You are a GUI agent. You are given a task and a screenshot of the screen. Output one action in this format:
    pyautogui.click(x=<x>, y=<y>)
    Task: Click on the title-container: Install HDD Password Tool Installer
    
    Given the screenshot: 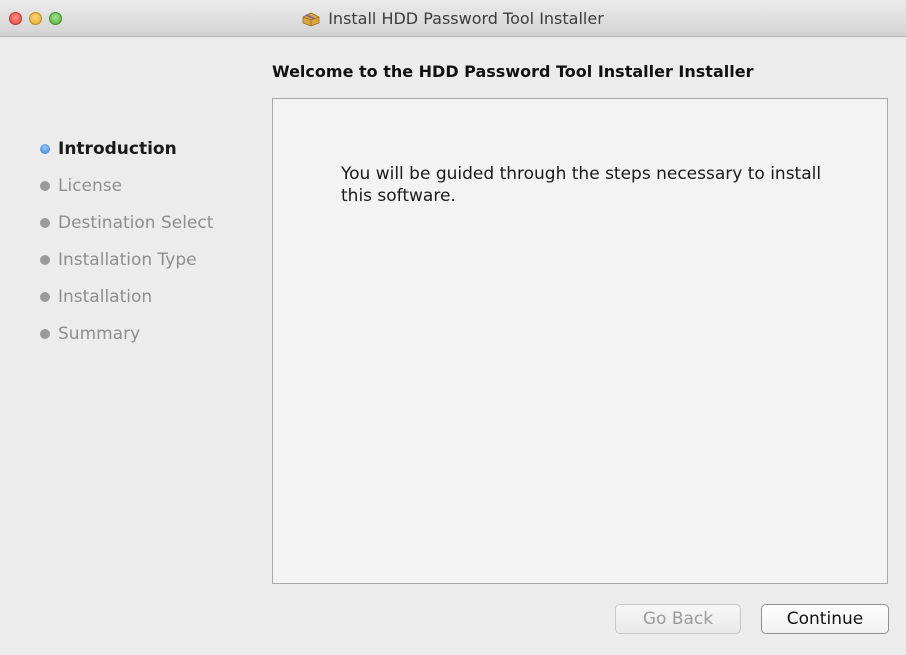 What is the action you would take?
    pyautogui.click(x=453, y=18)
    